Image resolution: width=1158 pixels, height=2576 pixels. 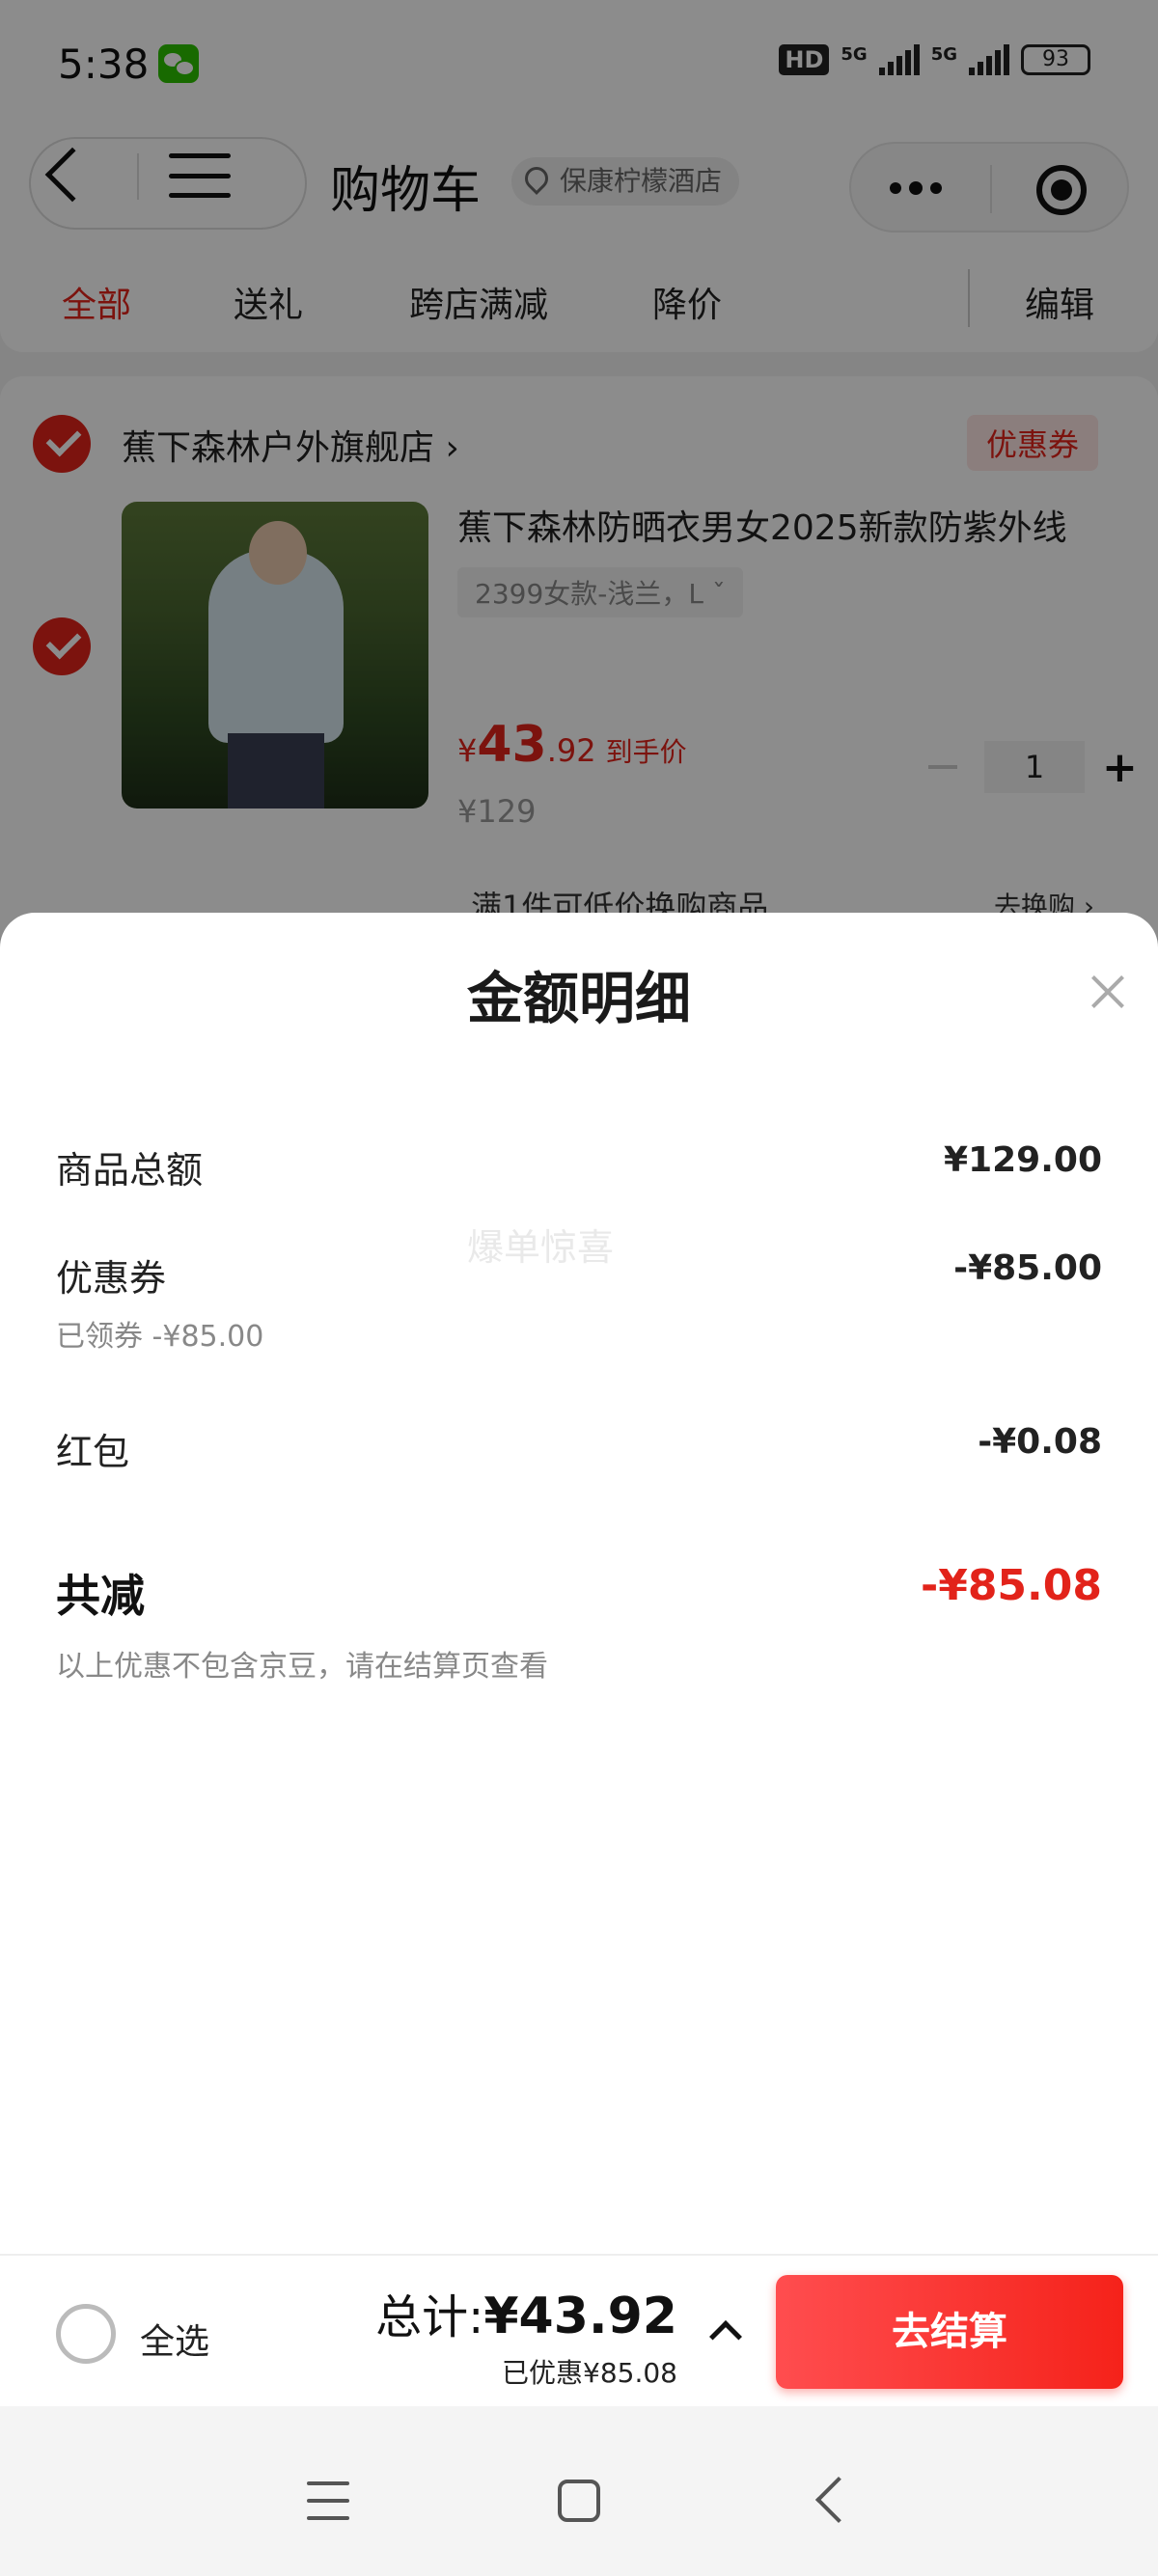 What do you see at coordinates (86, 2334) in the screenshot?
I see `select-all-checkbox` at bounding box center [86, 2334].